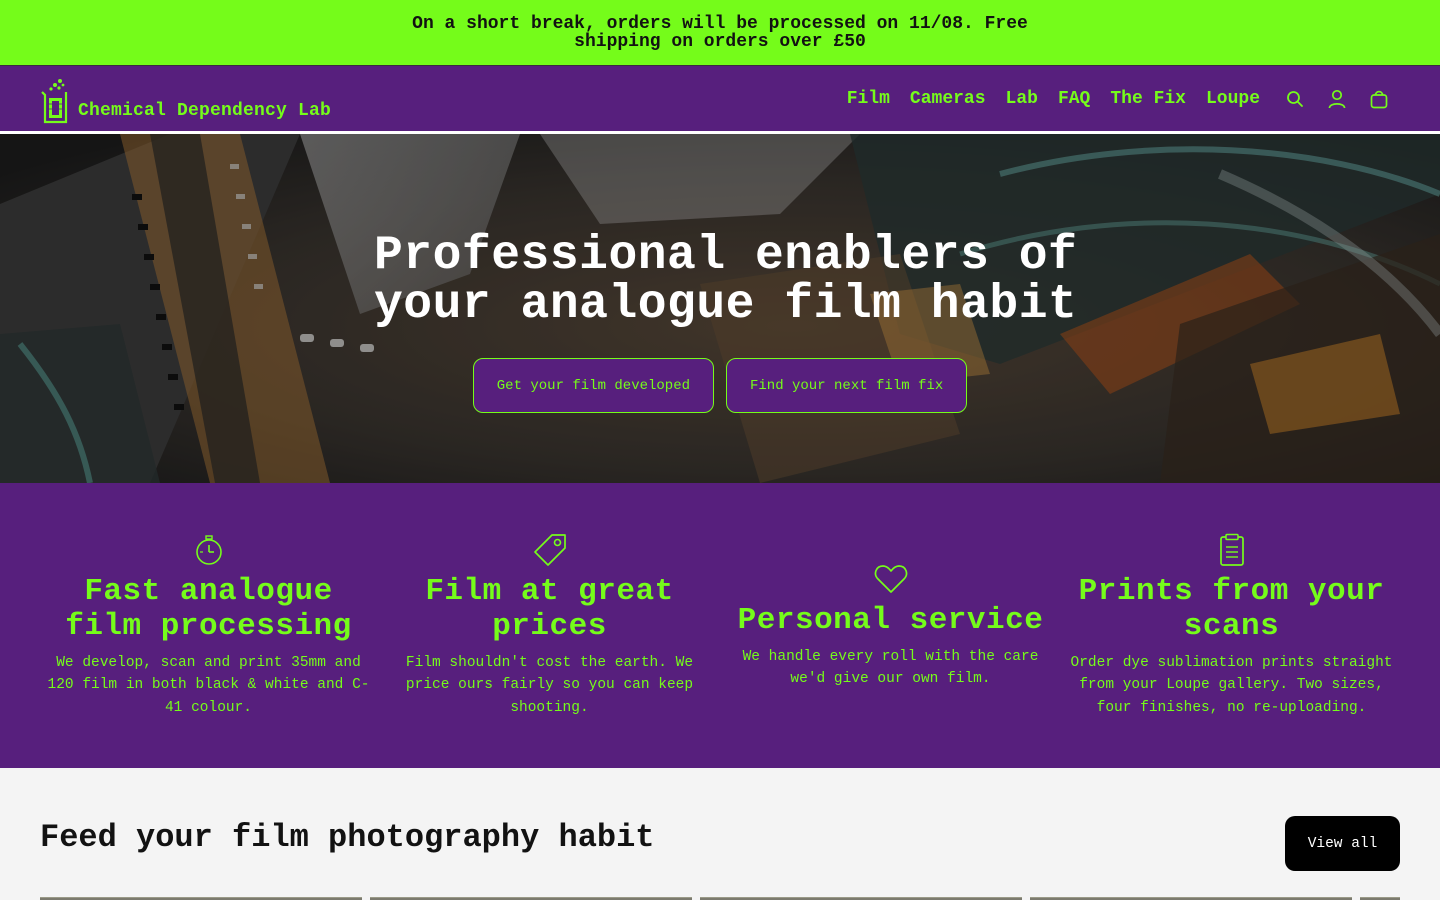 The image size is (1440, 900). What do you see at coordinates (593, 385) in the screenshot?
I see `get-film-developed-button: Get your film developed` at bounding box center [593, 385].